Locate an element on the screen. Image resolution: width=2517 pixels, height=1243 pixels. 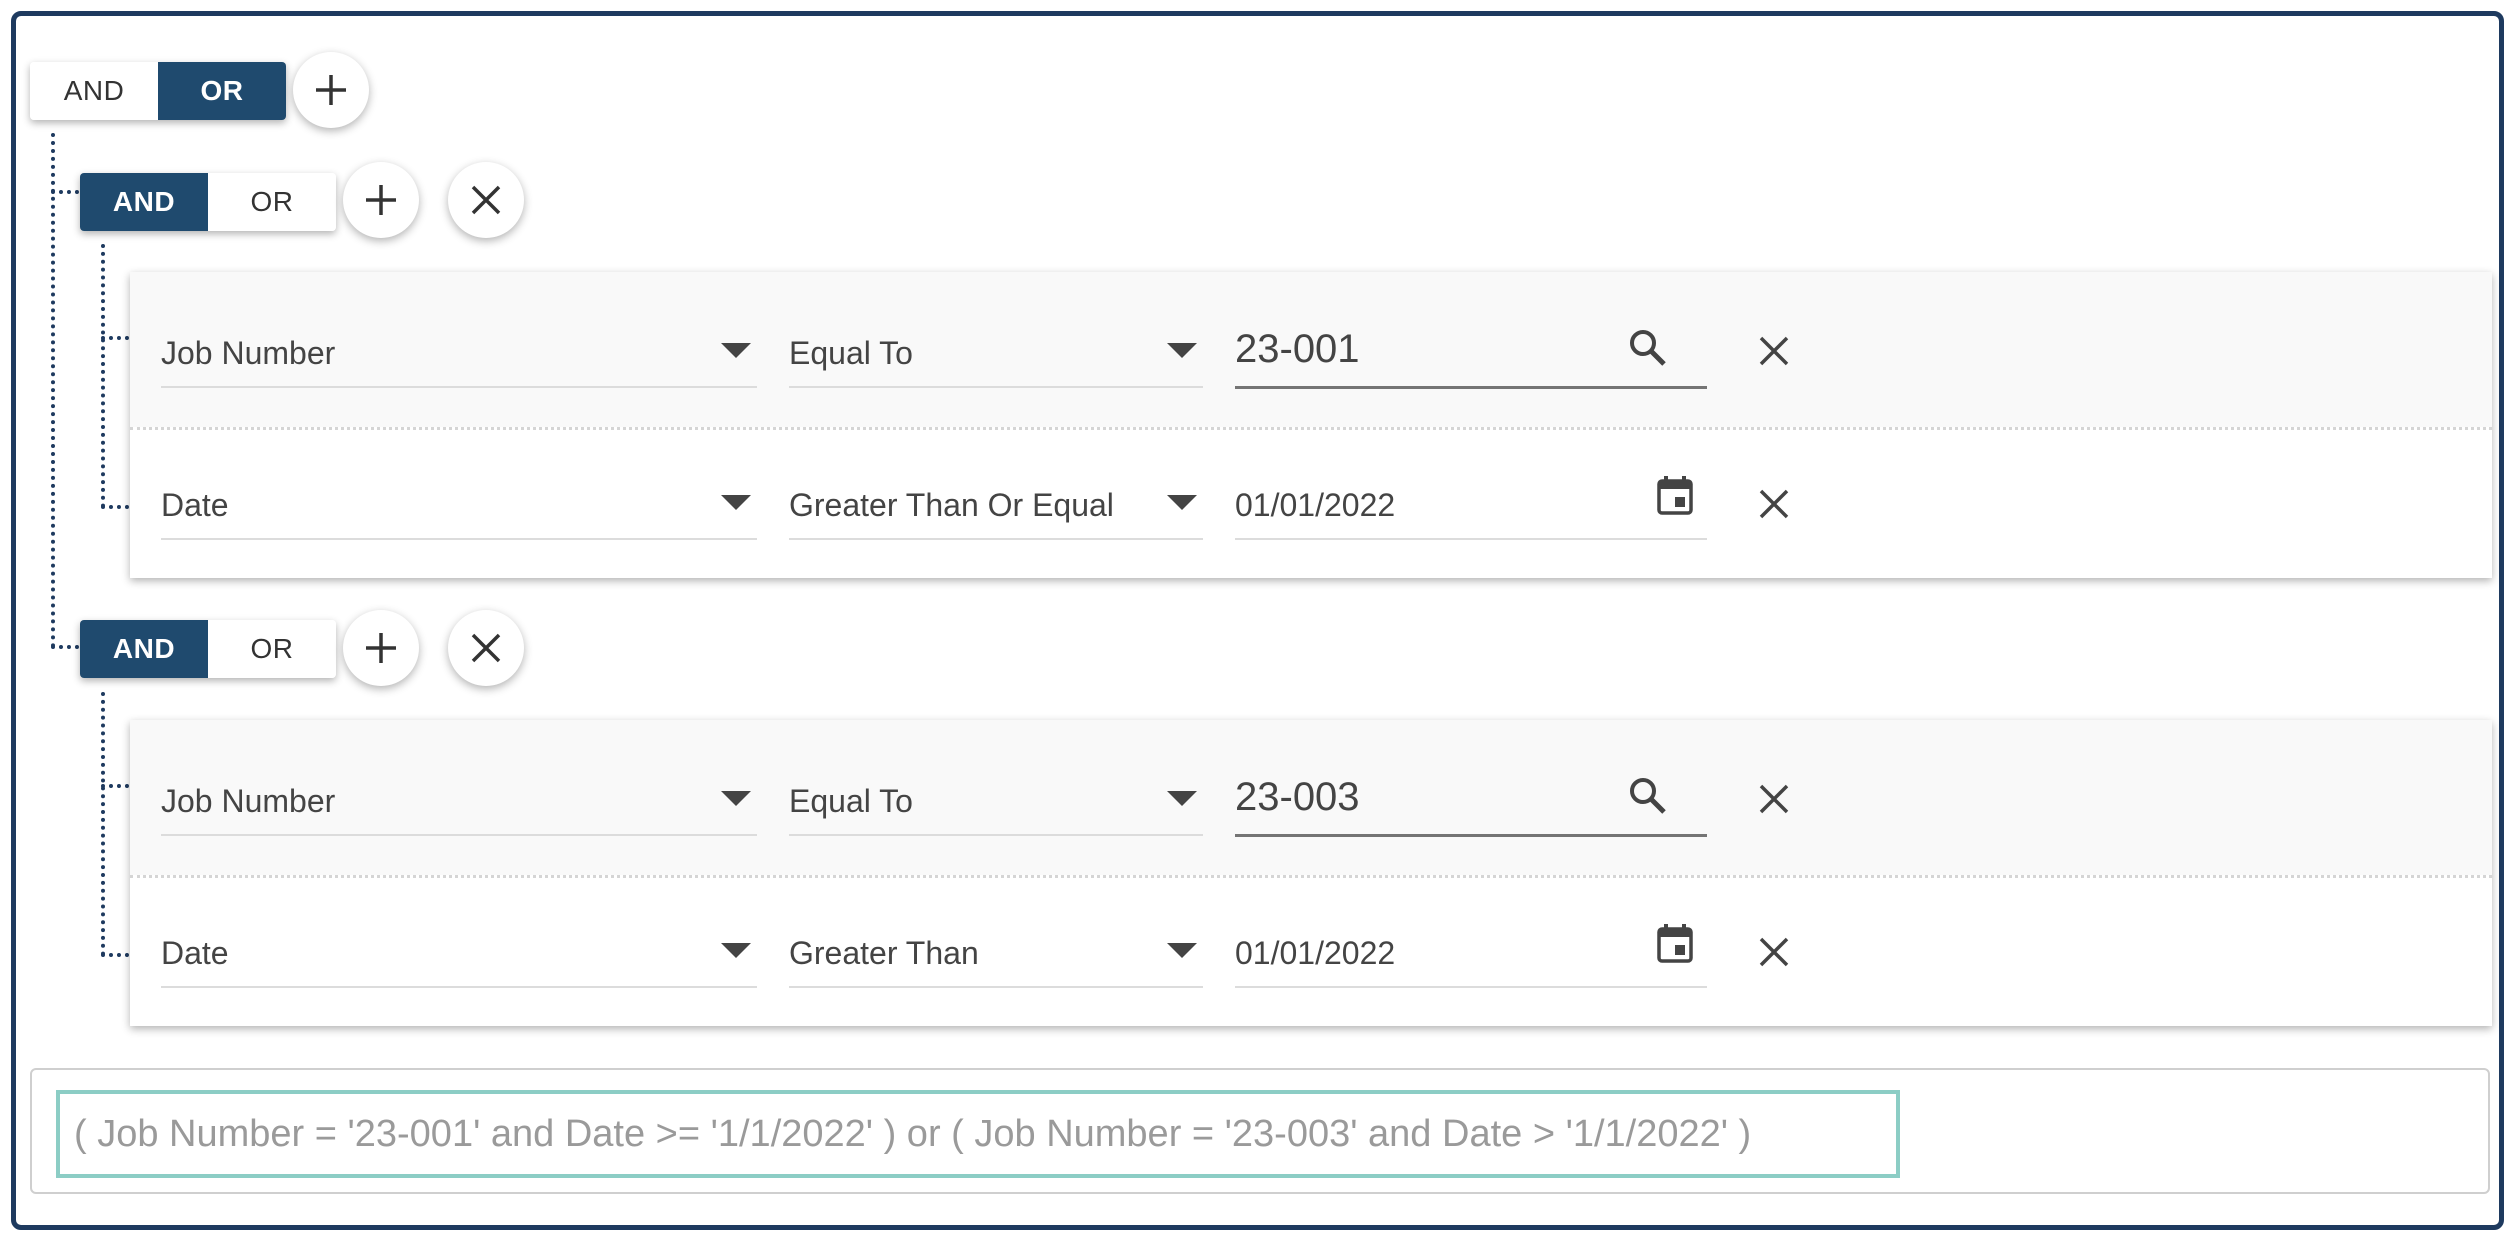
root-and-button: AND is located at coordinates (94, 91).